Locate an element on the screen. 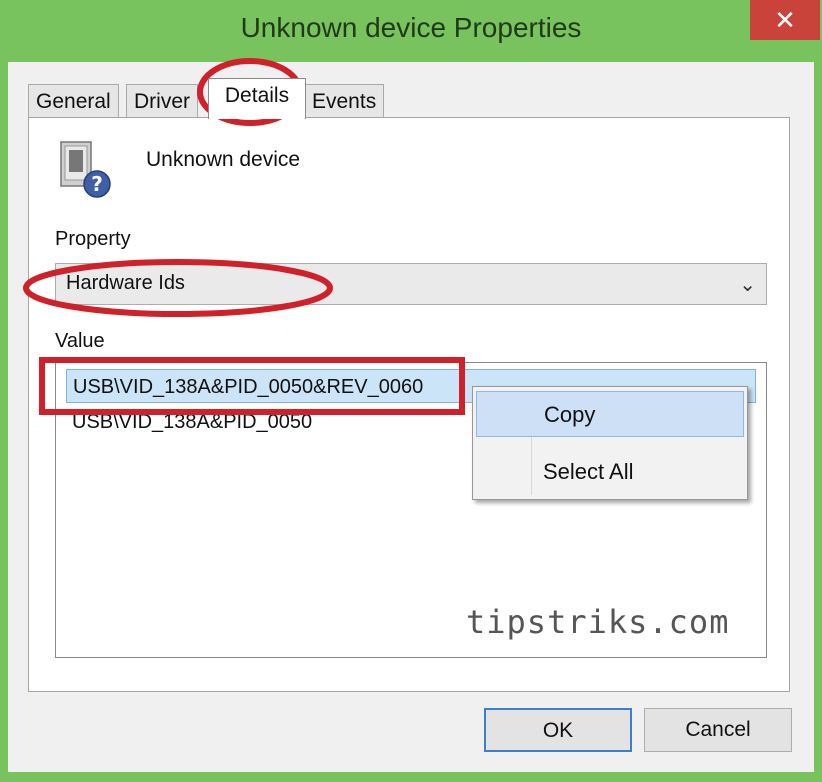 Image resolution: width=822 pixels, height=782 pixels. window-title: Unknown device Properties is located at coordinates (411, 27).